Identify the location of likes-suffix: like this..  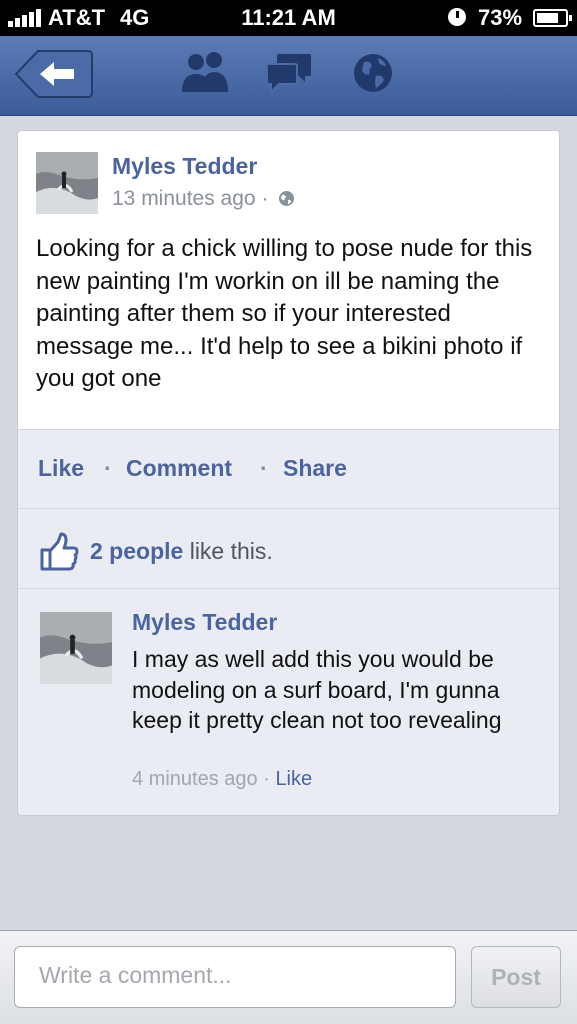
(231, 551).